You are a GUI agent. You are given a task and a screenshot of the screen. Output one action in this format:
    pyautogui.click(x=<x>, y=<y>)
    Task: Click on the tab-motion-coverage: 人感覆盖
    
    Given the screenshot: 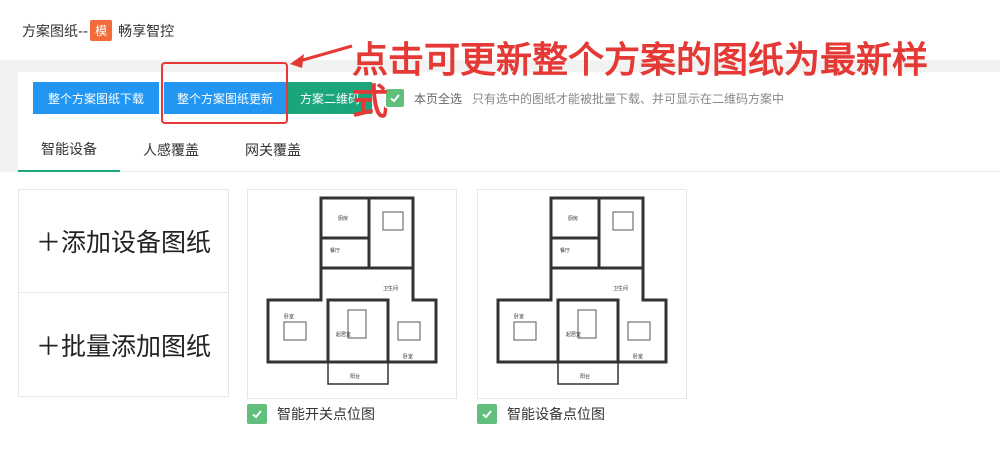 What is the action you would take?
    pyautogui.click(x=171, y=150)
    